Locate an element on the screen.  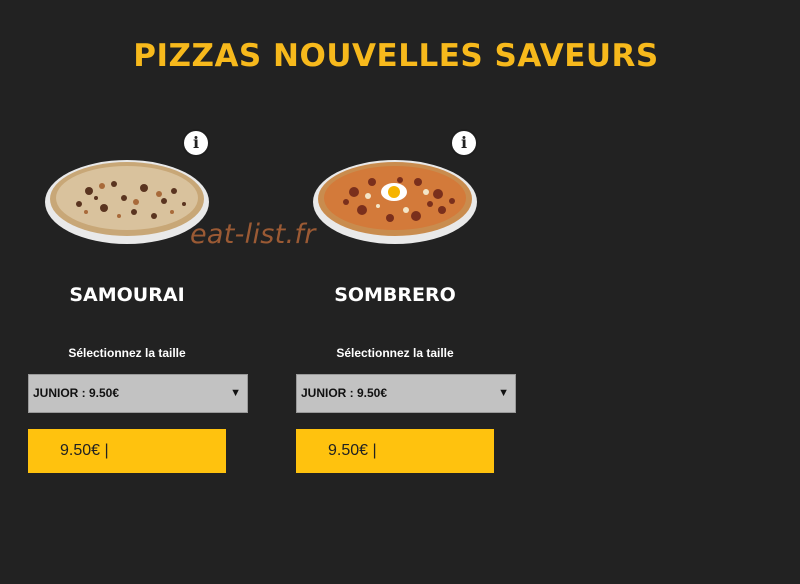
page-title: PIZZAS NOUVELLES SAVEURS is located at coordinates (396, 56).